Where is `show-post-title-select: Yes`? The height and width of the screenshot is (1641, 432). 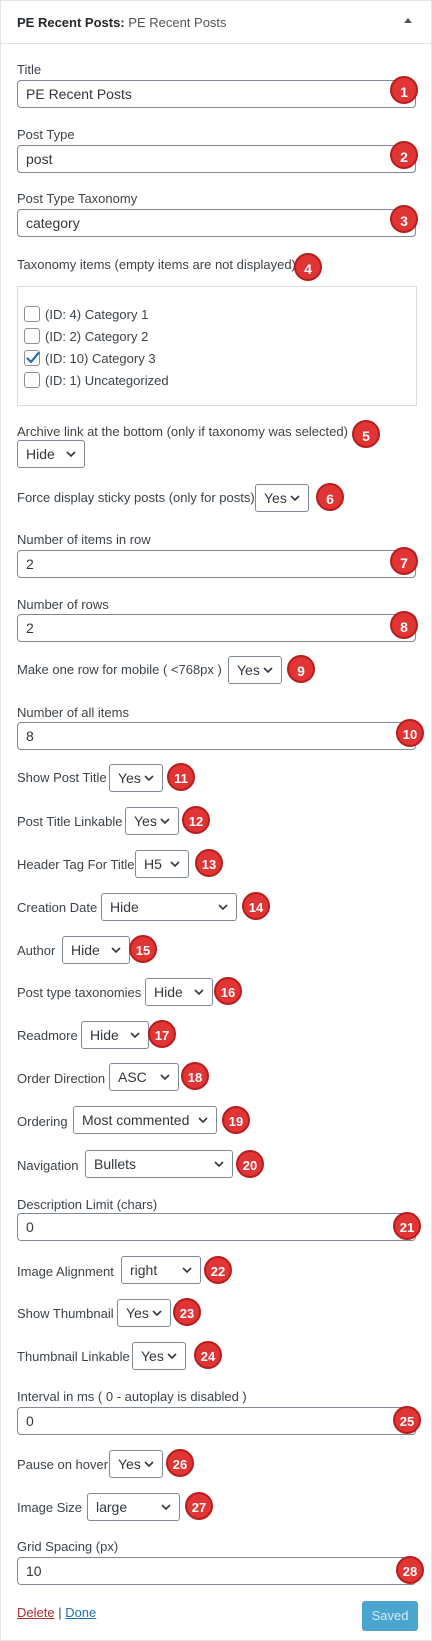
show-post-title-select: Yes is located at coordinates (136, 778).